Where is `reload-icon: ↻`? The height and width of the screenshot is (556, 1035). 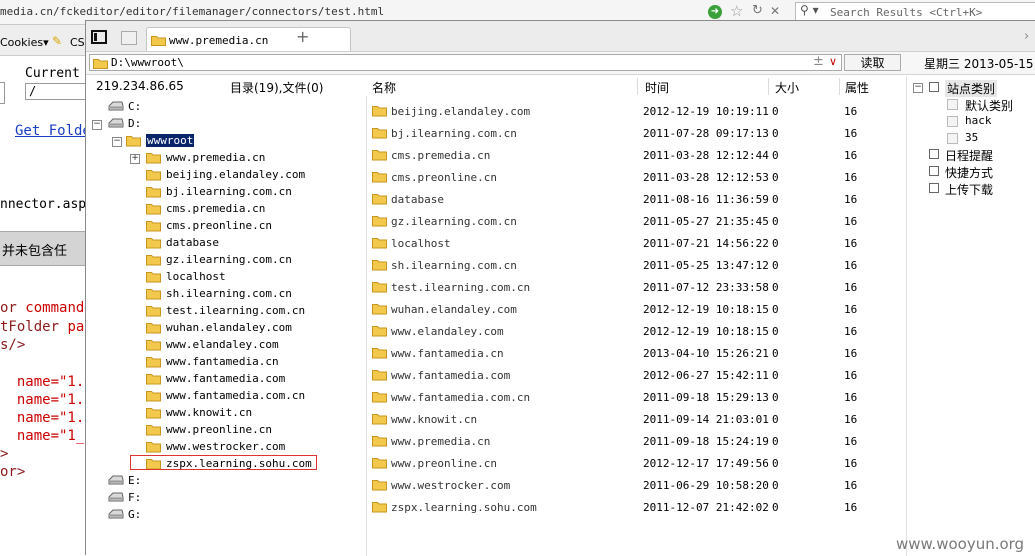
reload-icon: ↻ is located at coordinates (757, 10).